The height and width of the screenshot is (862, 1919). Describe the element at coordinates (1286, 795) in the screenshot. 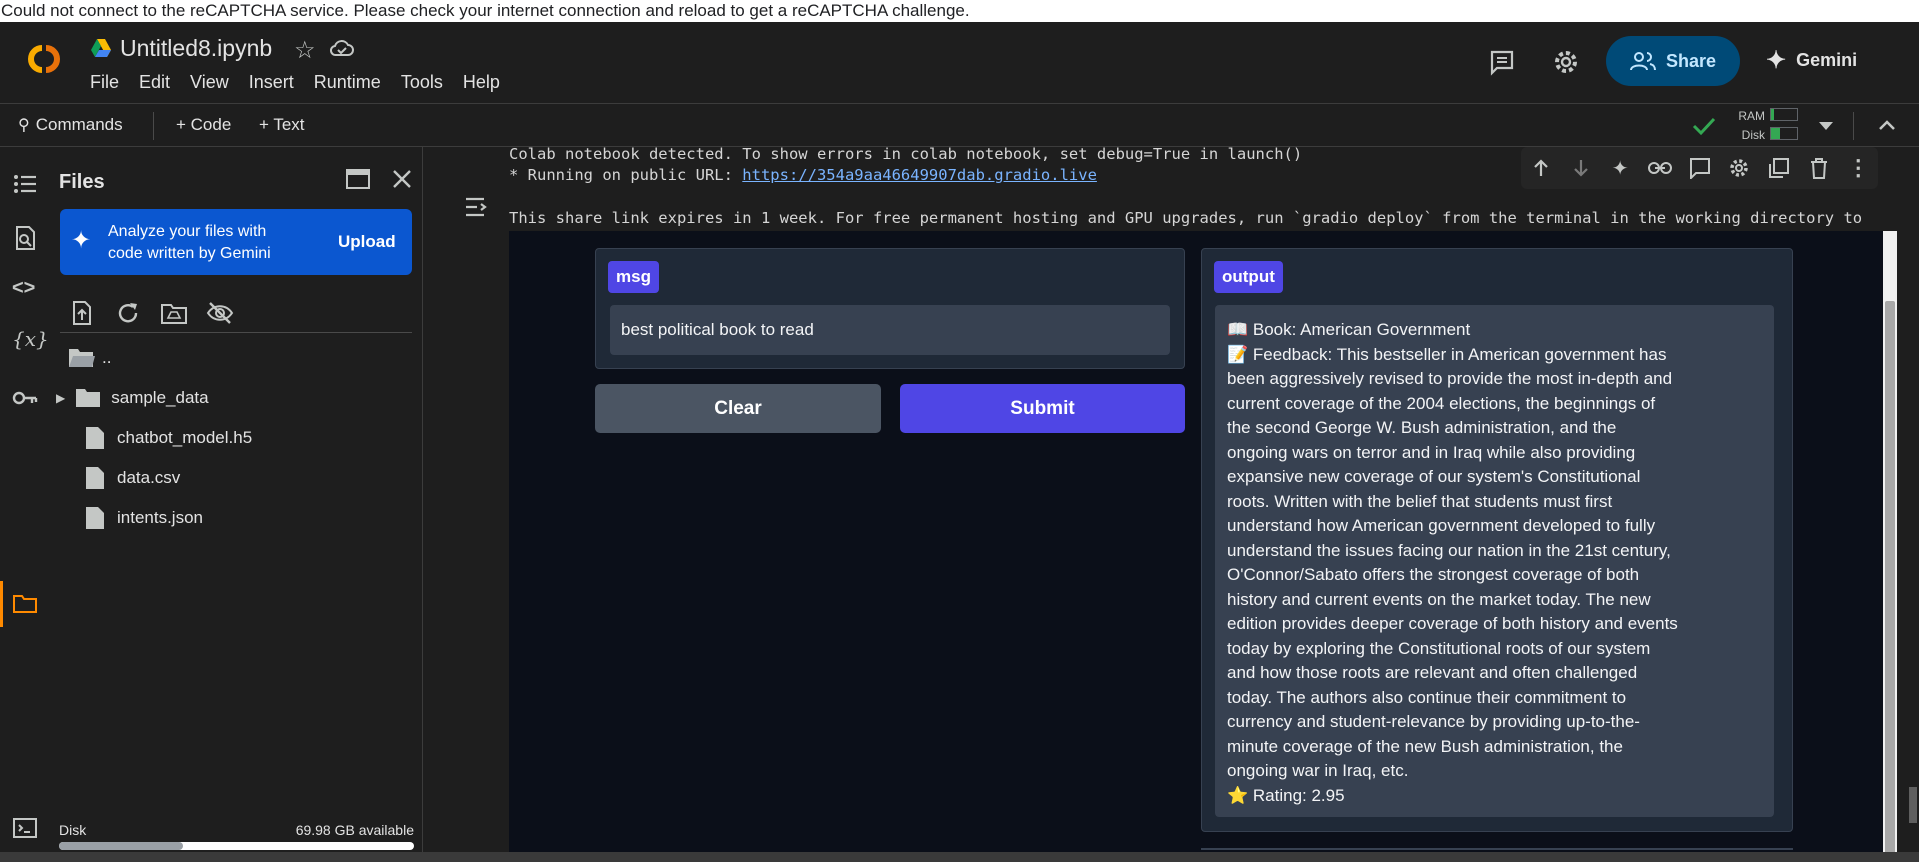

I see `output-rating-line: ⭐ Rating: 2.95` at that location.